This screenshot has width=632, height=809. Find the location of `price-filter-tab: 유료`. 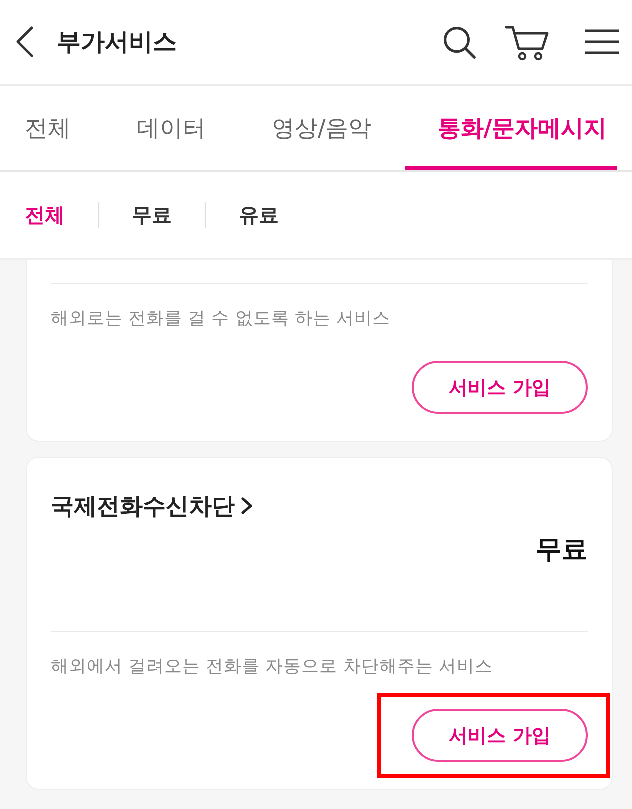

price-filter-tab: 유료 is located at coordinates (259, 215).